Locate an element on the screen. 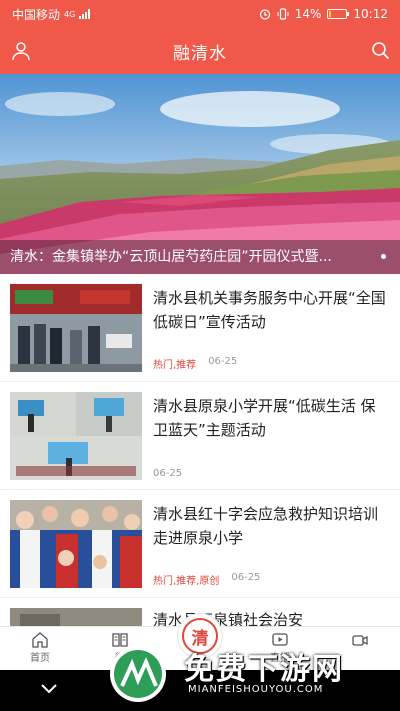 This screenshot has height=711, width=400. network-type: 4G is located at coordinates (70, 14).